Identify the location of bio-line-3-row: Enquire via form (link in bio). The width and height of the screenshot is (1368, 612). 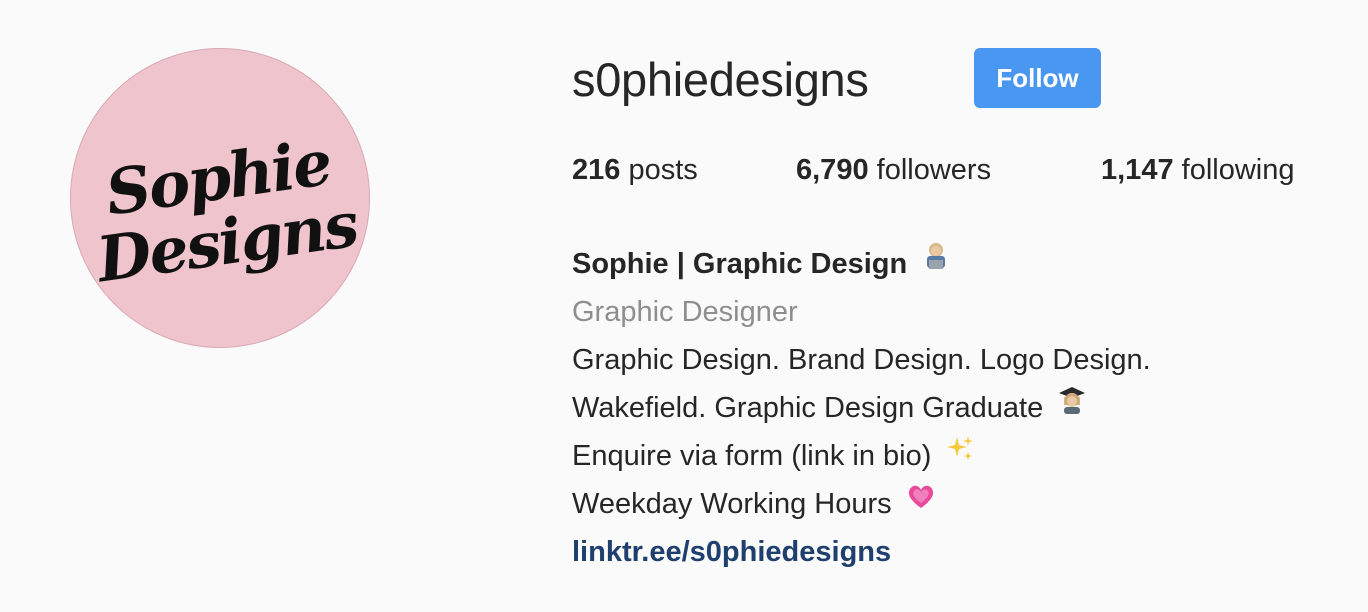
(861, 456).